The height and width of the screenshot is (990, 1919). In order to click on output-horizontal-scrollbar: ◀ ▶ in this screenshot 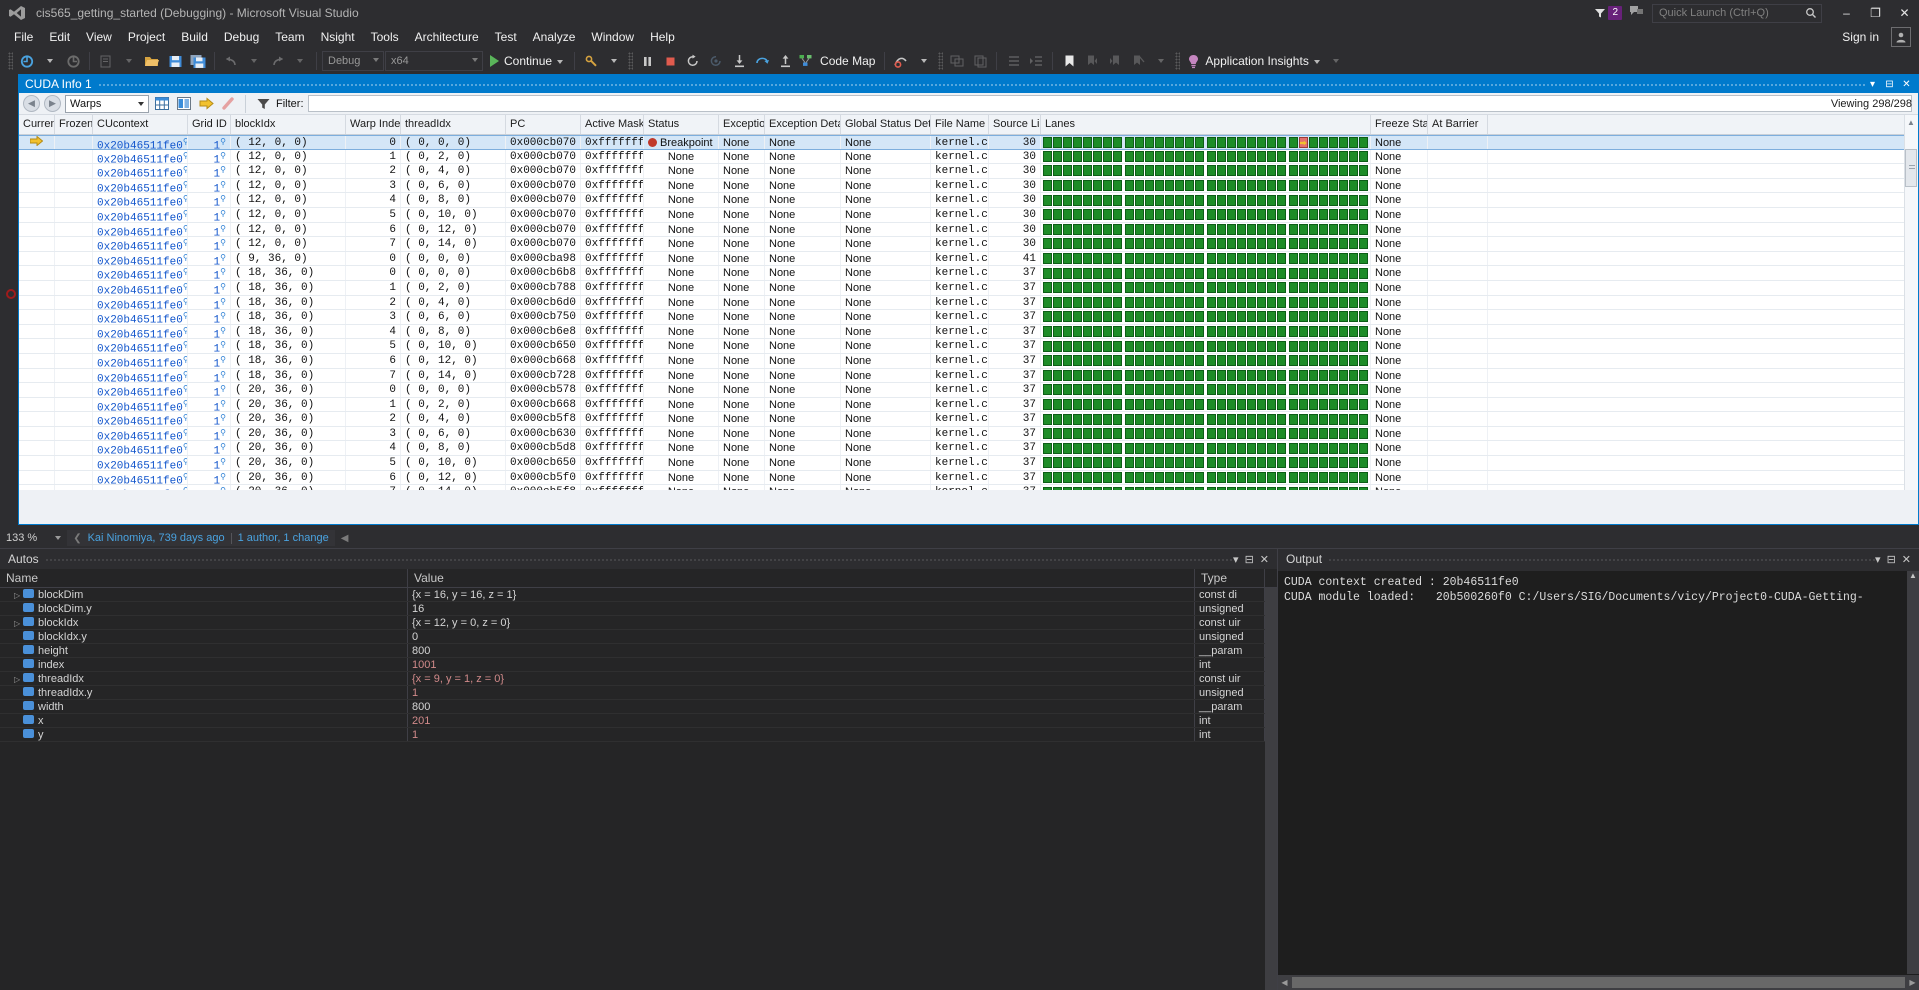, I will do `click(1598, 982)`.